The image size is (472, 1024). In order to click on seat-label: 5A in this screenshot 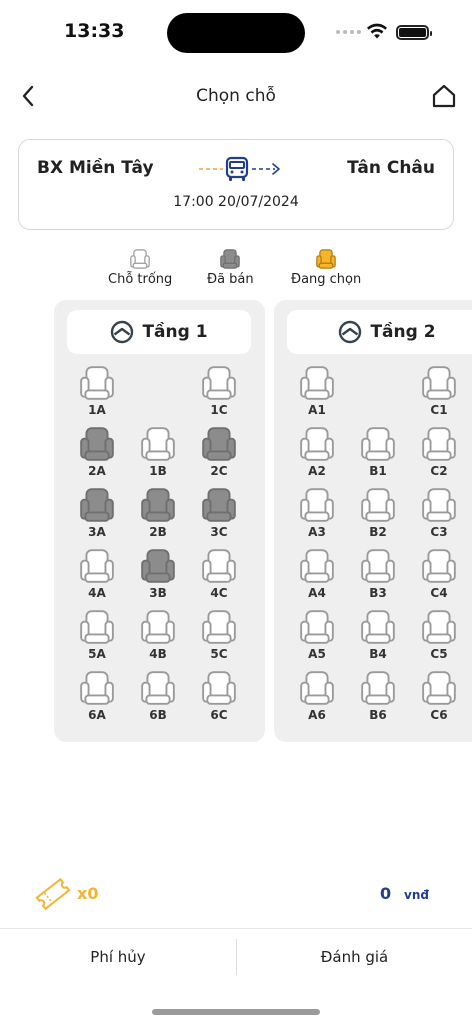, I will do `click(97, 654)`.